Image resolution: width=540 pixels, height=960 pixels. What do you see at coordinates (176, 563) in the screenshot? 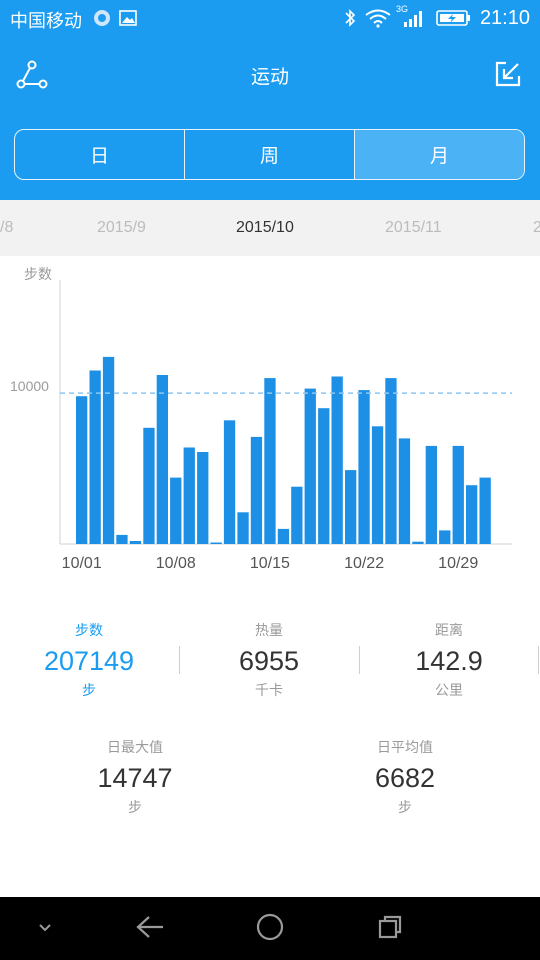
I see `x-tick-label: 10/08` at bounding box center [176, 563].